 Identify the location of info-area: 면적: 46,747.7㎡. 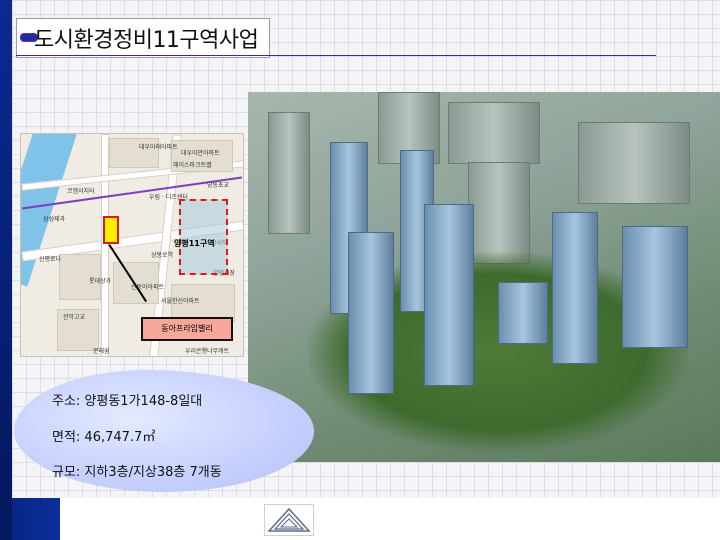
(104, 437).